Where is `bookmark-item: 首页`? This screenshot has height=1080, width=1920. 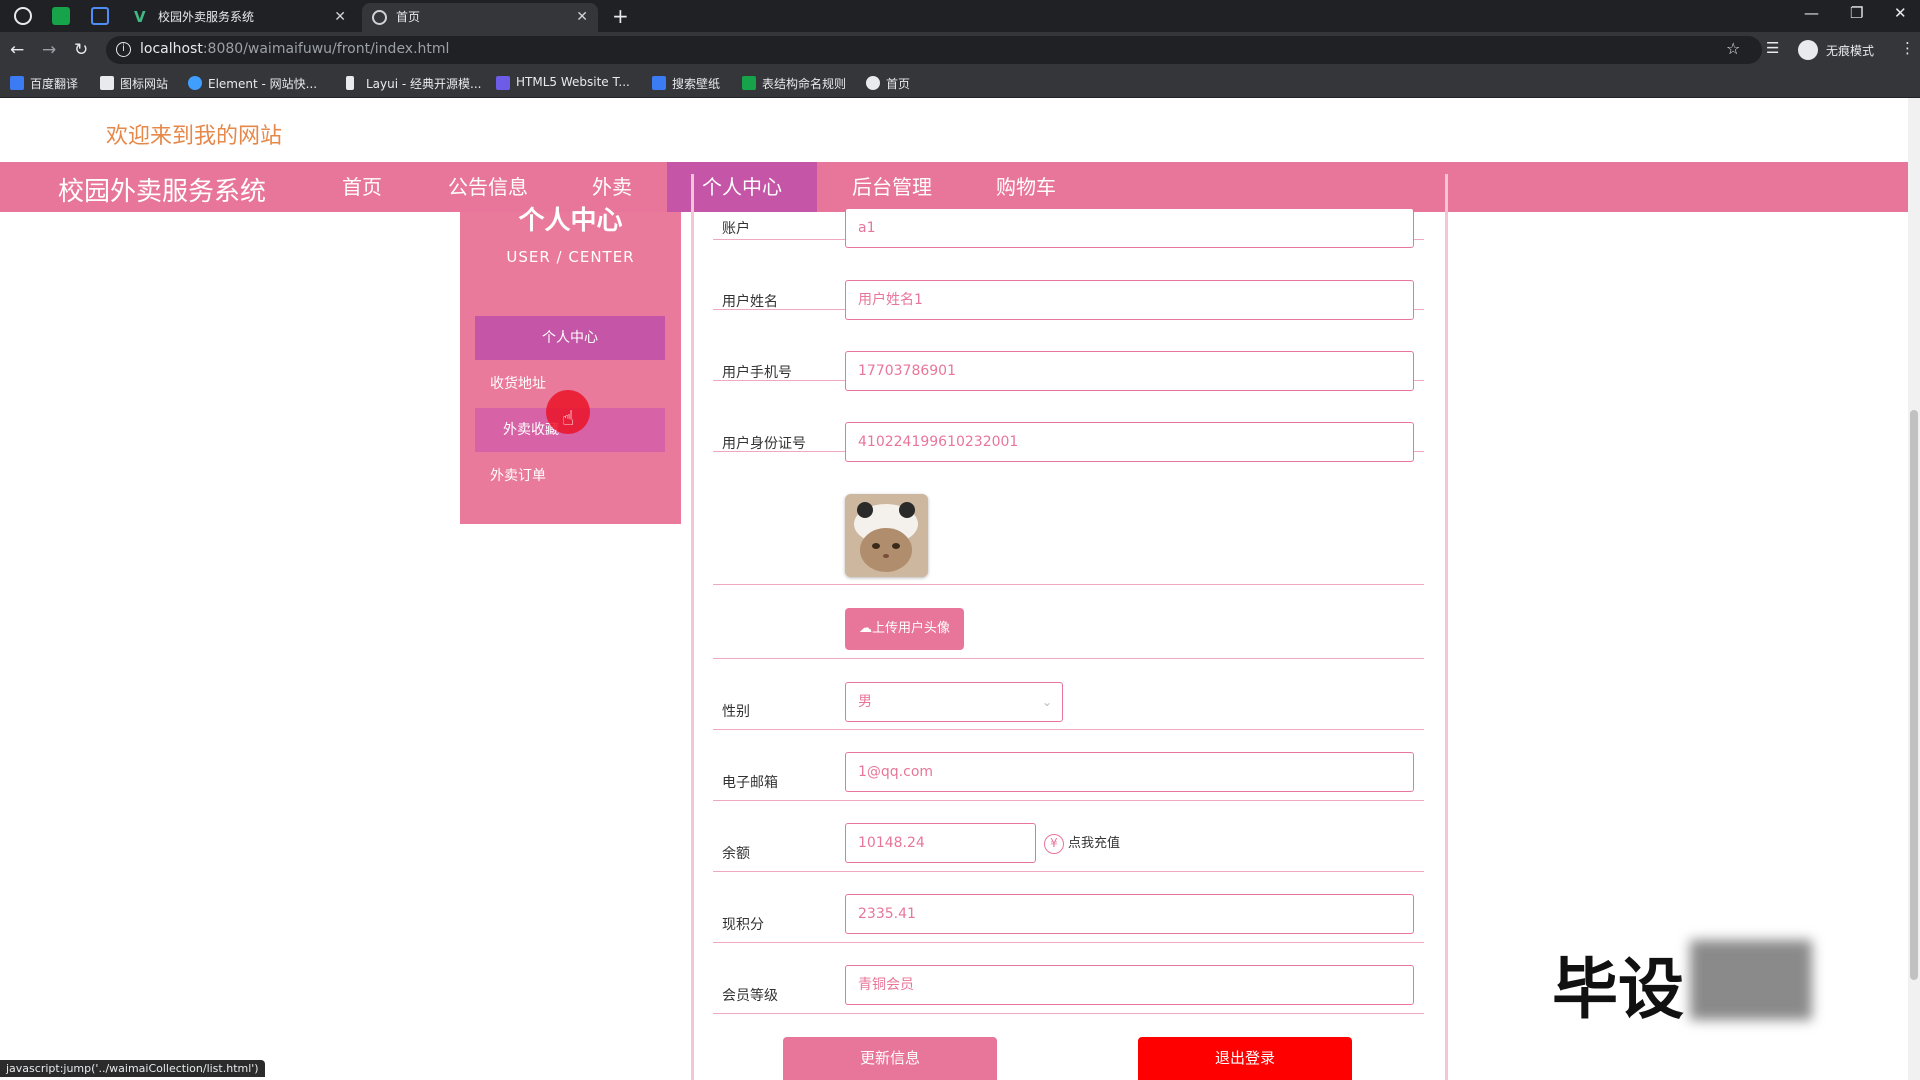 bookmark-item: 首页 is located at coordinates (888, 83).